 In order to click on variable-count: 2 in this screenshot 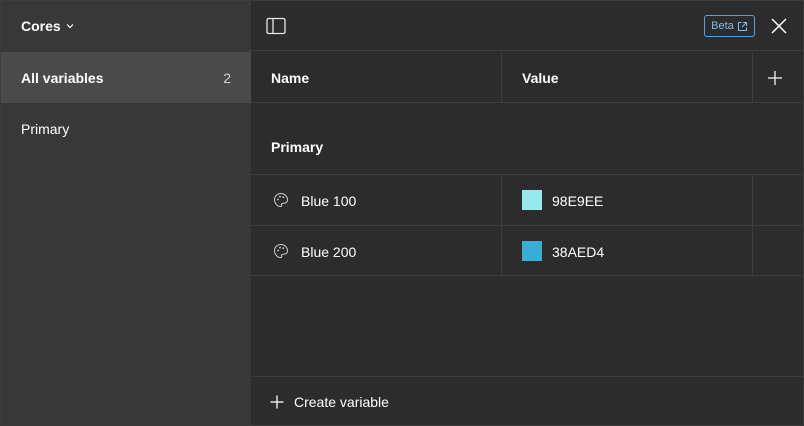, I will do `click(227, 77)`.